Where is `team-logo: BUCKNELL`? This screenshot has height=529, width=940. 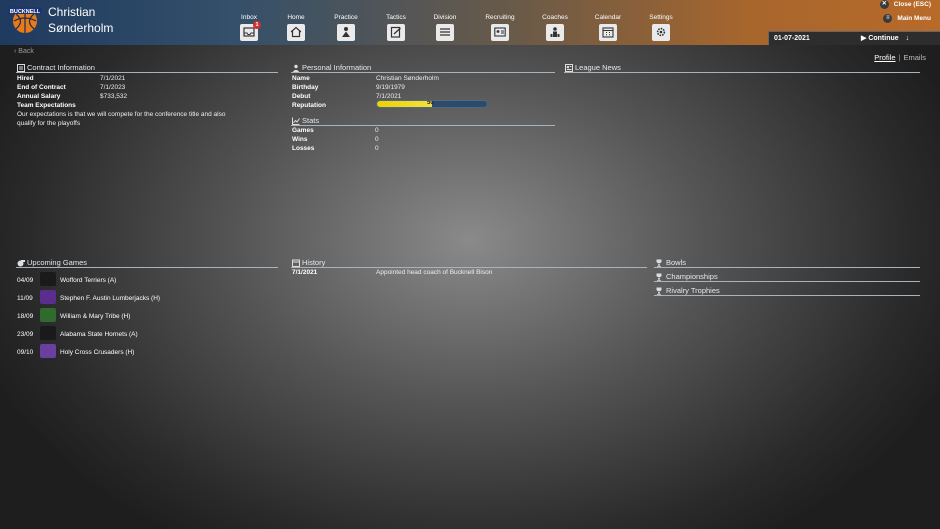
team-logo: BUCKNELL is located at coordinates (25, 20).